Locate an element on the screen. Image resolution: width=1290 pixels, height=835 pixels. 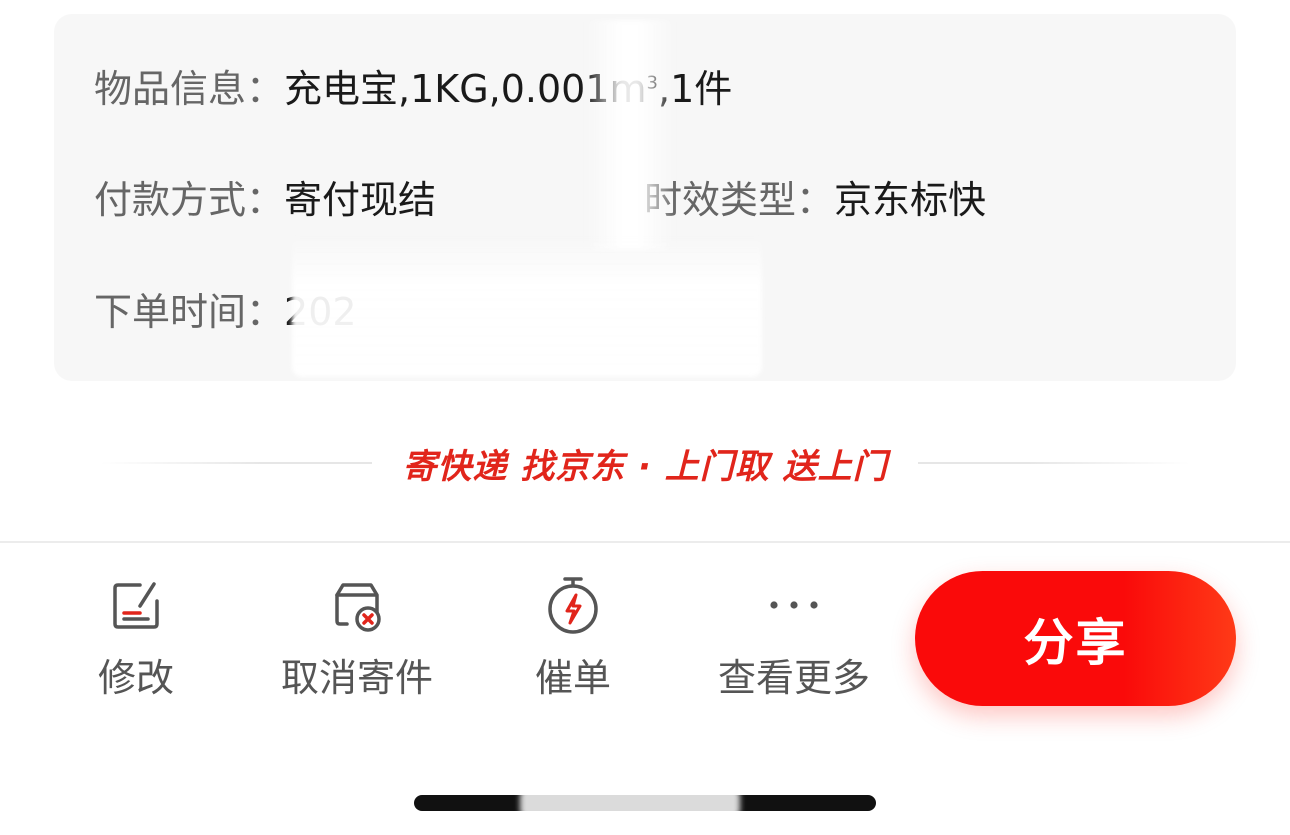
edit-note-icon is located at coordinates (136, 605).